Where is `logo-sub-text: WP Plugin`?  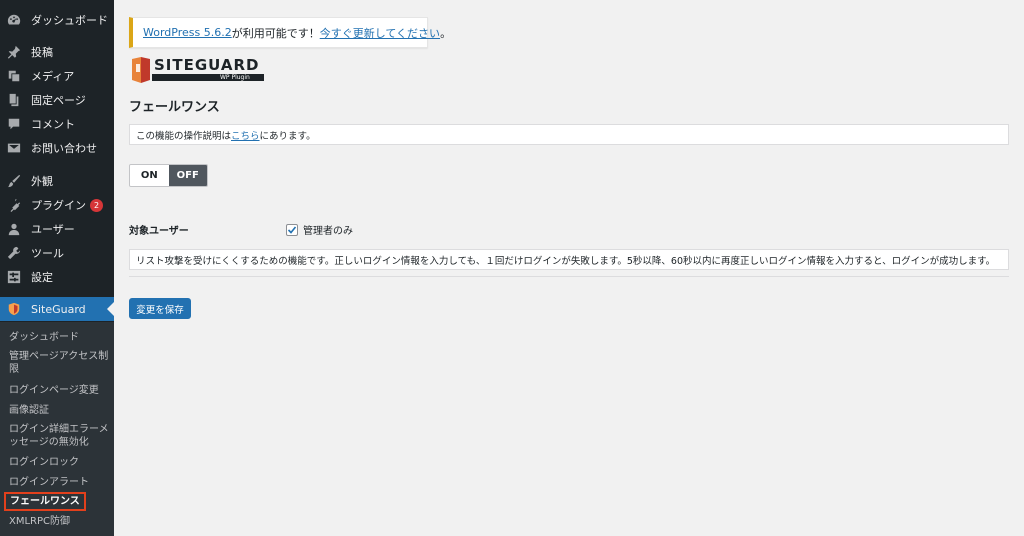
logo-sub-text: WP Plugin is located at coordinates (235, 77).